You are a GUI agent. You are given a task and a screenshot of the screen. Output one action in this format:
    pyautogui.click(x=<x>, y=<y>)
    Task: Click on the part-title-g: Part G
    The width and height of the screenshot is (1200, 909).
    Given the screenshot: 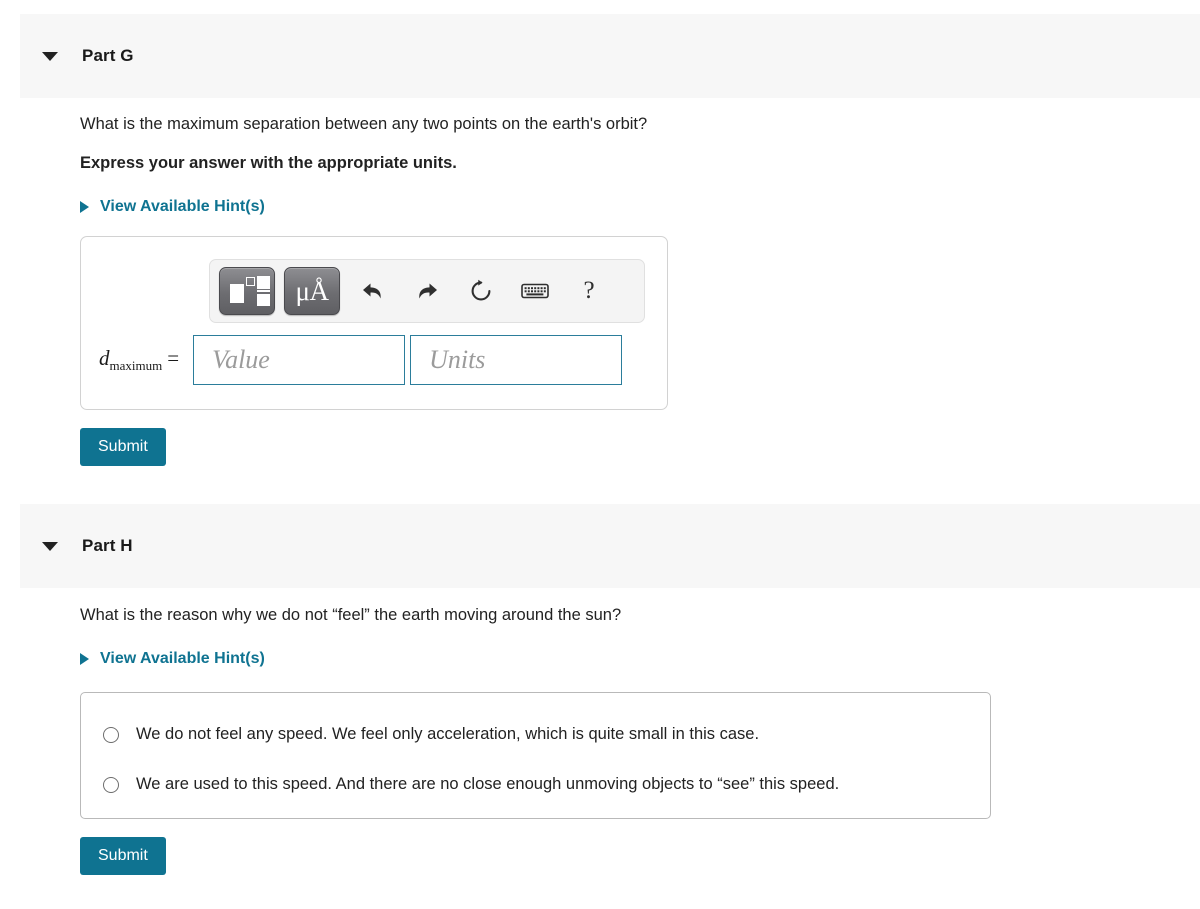 What is the action you would take?
    pyautogui.click(x=108, y=55)
    